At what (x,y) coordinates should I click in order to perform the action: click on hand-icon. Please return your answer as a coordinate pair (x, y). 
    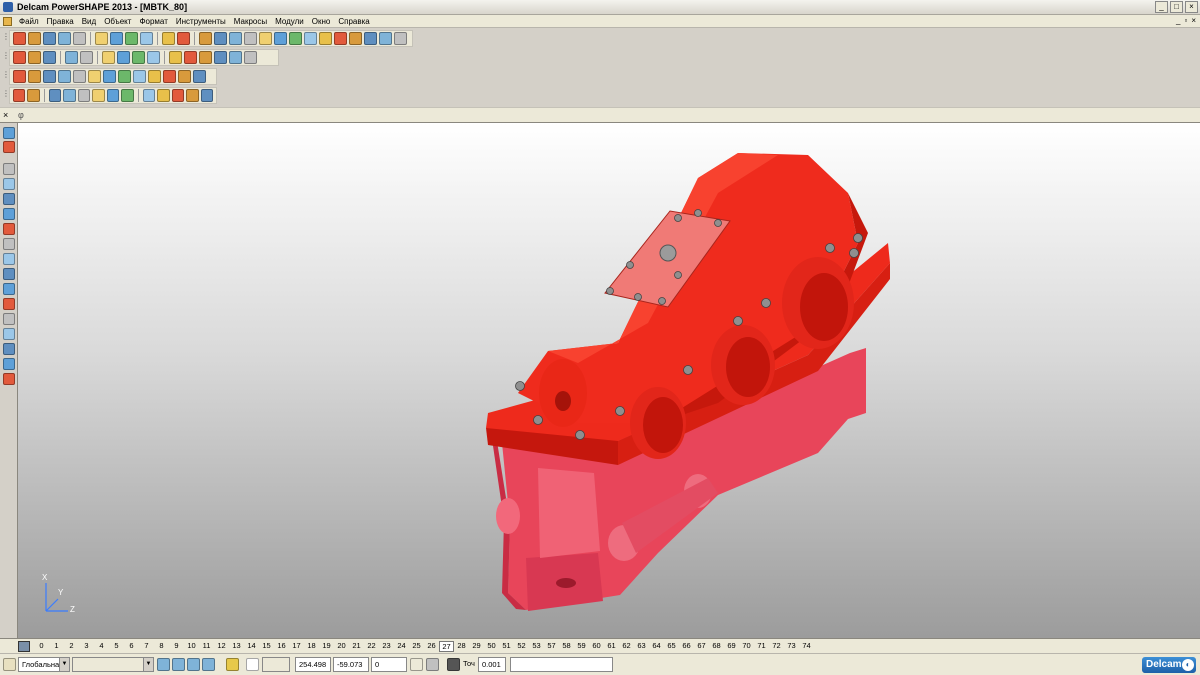
    Looking at the image, I should click on (250, 57).